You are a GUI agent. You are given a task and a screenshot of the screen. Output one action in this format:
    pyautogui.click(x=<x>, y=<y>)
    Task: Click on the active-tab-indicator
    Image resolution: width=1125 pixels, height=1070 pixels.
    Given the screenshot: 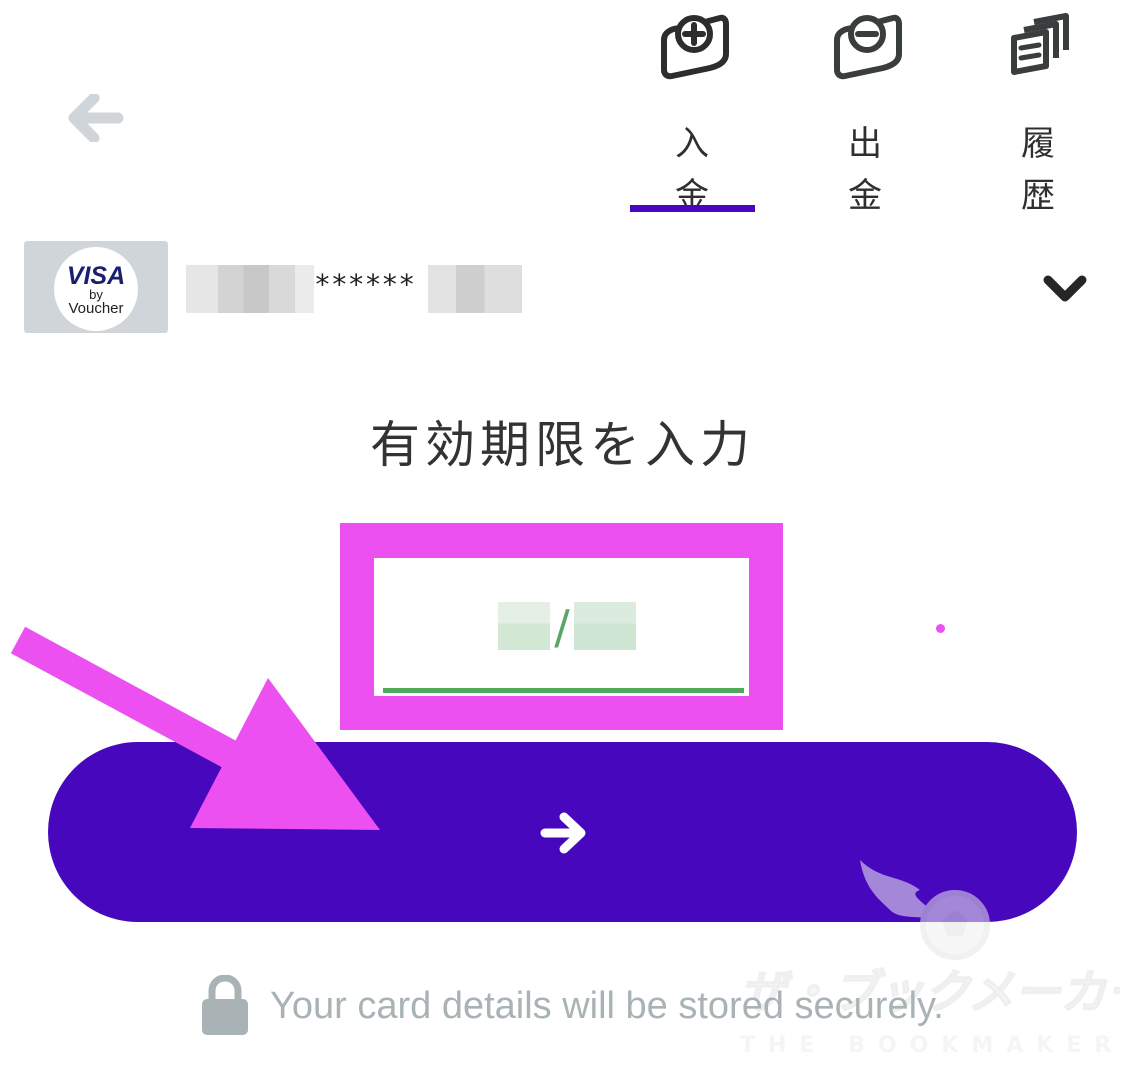 What is the action you would take?
    pyautogui.click(x=692, y=208)
    